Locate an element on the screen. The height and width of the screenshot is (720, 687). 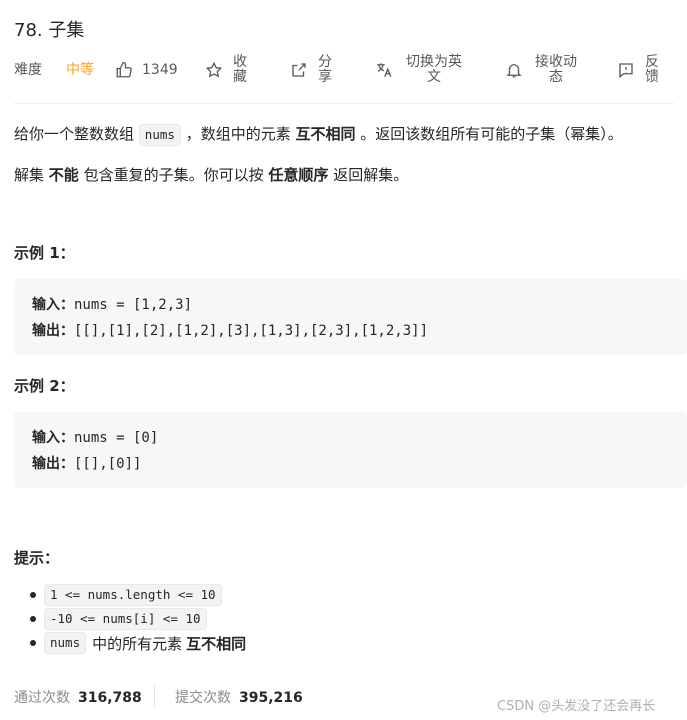
stats-divider is located at coordinates (154, 696).